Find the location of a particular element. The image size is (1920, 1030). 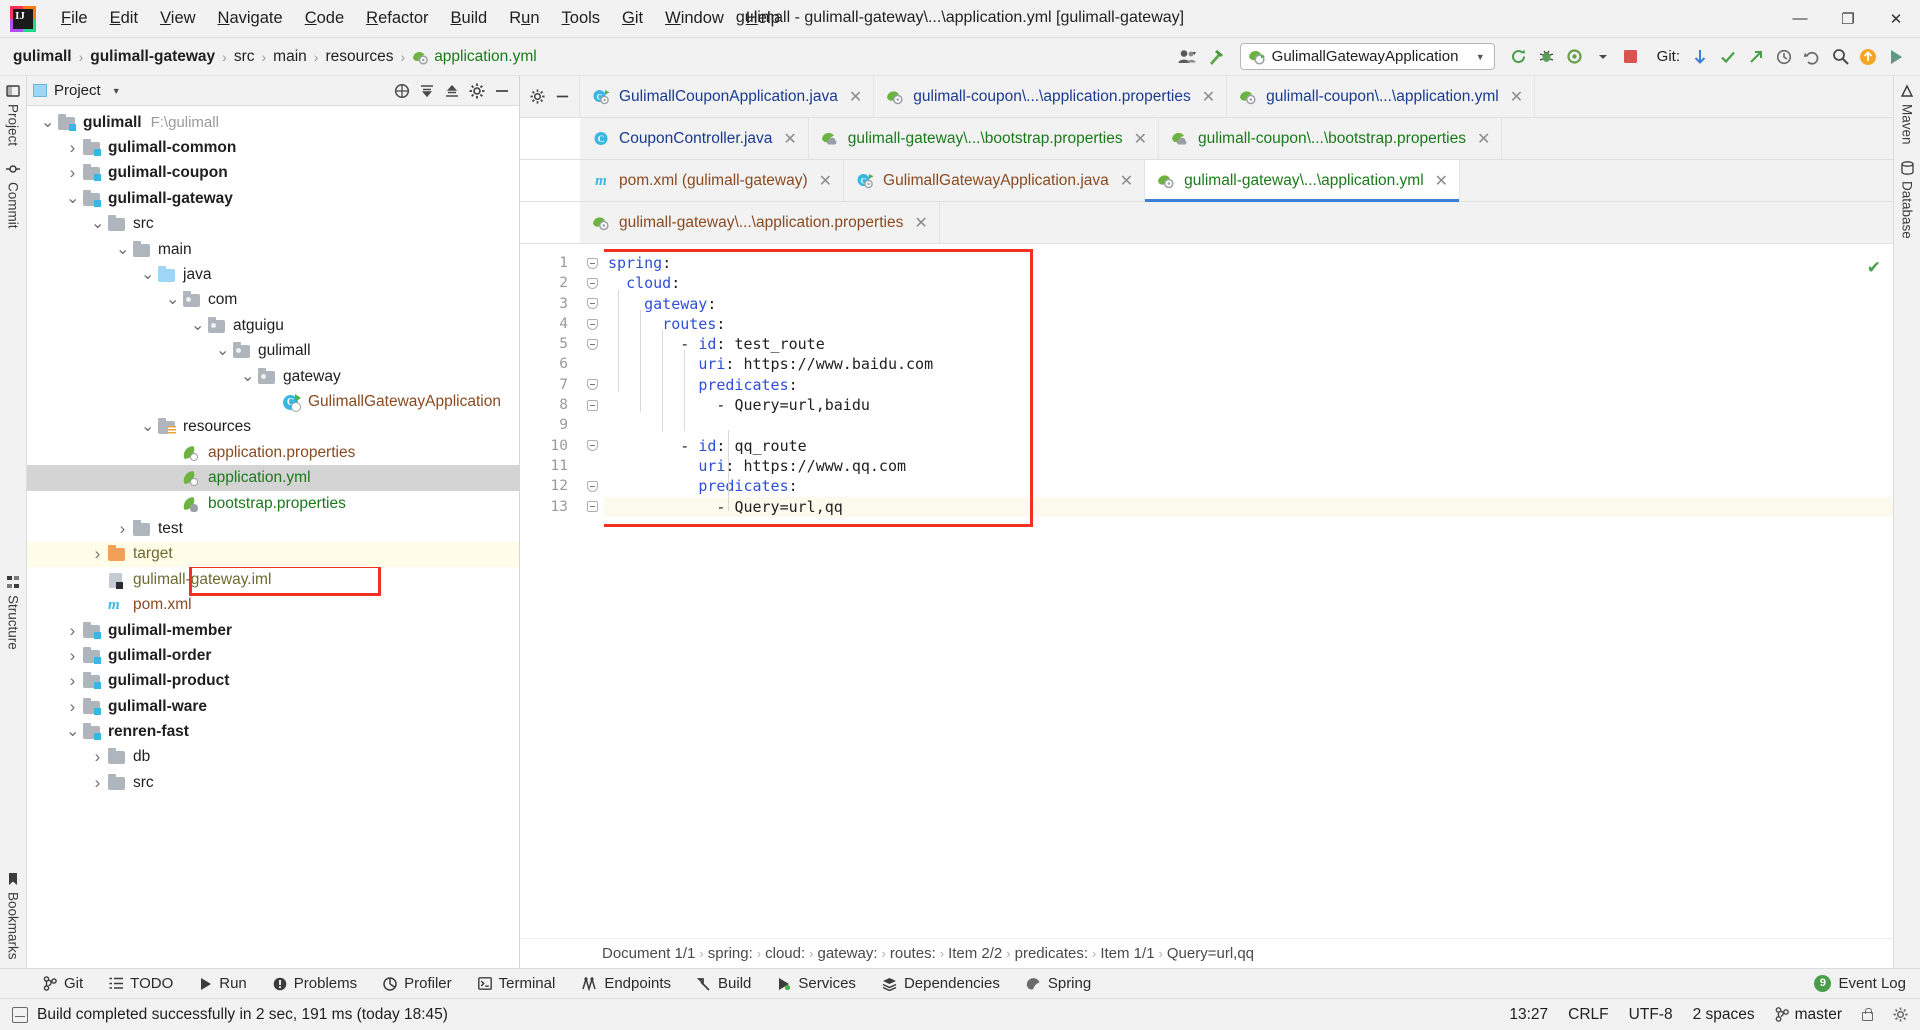

editor-tab: gulimall-coupon\...\application.yml ✕ is located at coordinates (1381, 96).